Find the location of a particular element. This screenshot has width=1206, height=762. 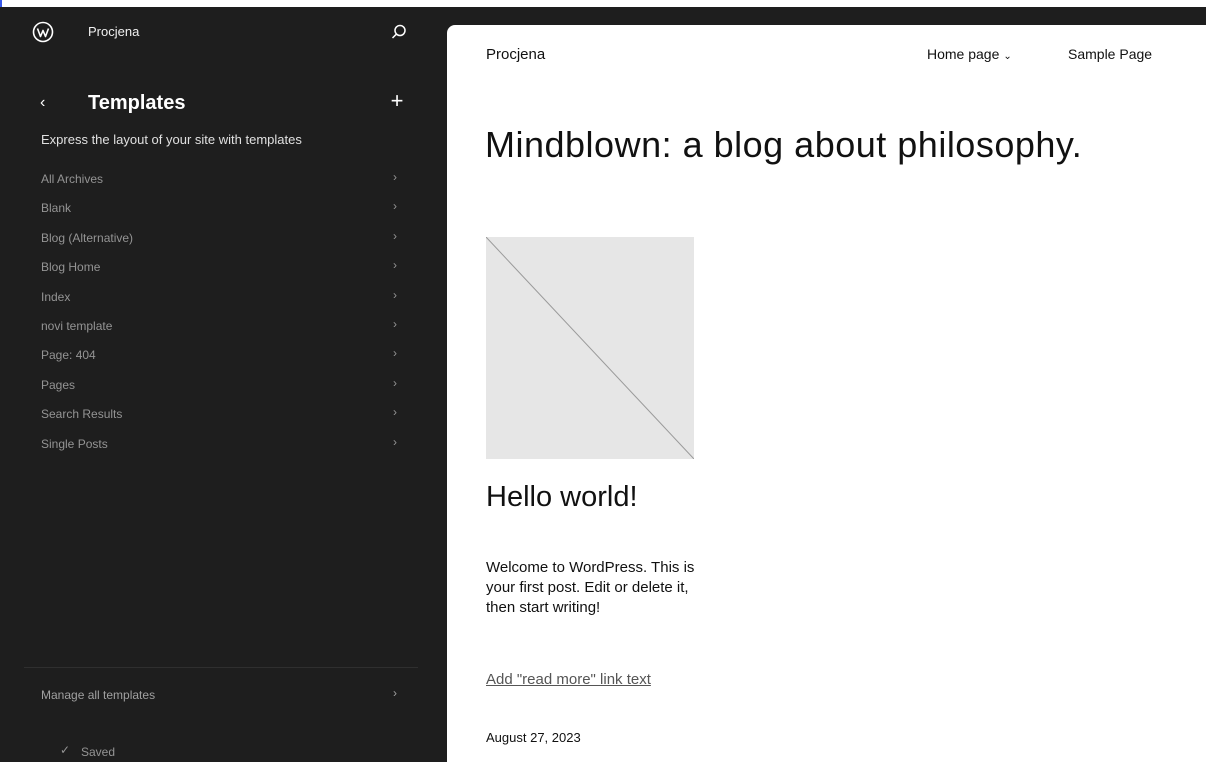

template-item-label: Search Results is located at coordinates (82, 414).